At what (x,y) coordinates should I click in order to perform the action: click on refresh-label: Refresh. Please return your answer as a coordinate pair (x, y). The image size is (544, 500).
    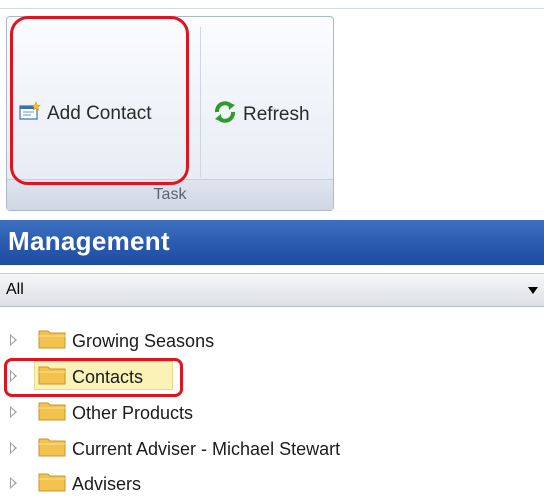
    Looking at the image, I should click on (276, 114).